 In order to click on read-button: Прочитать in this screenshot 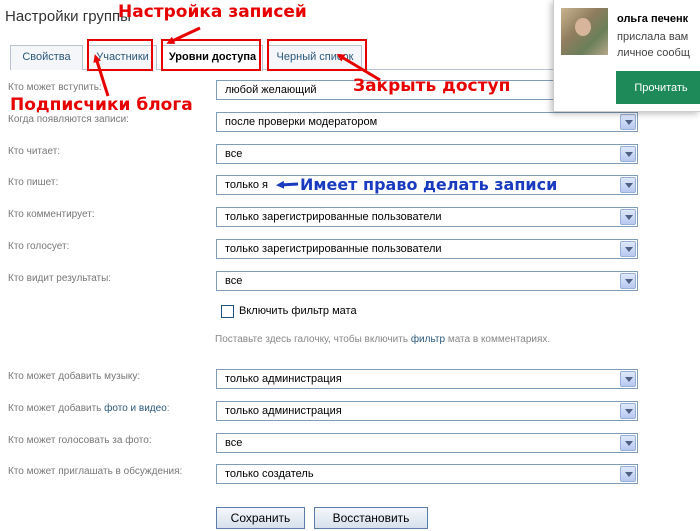, I will do `click(658, 87)`.